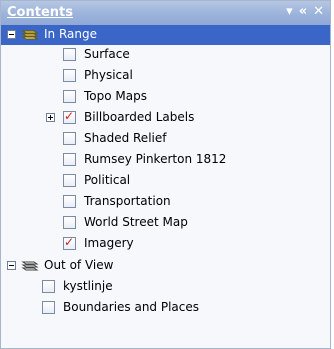  Describe the element at coordinates (88, 286) in the screenshot. I see `layer-label: kystlinje` at that location.